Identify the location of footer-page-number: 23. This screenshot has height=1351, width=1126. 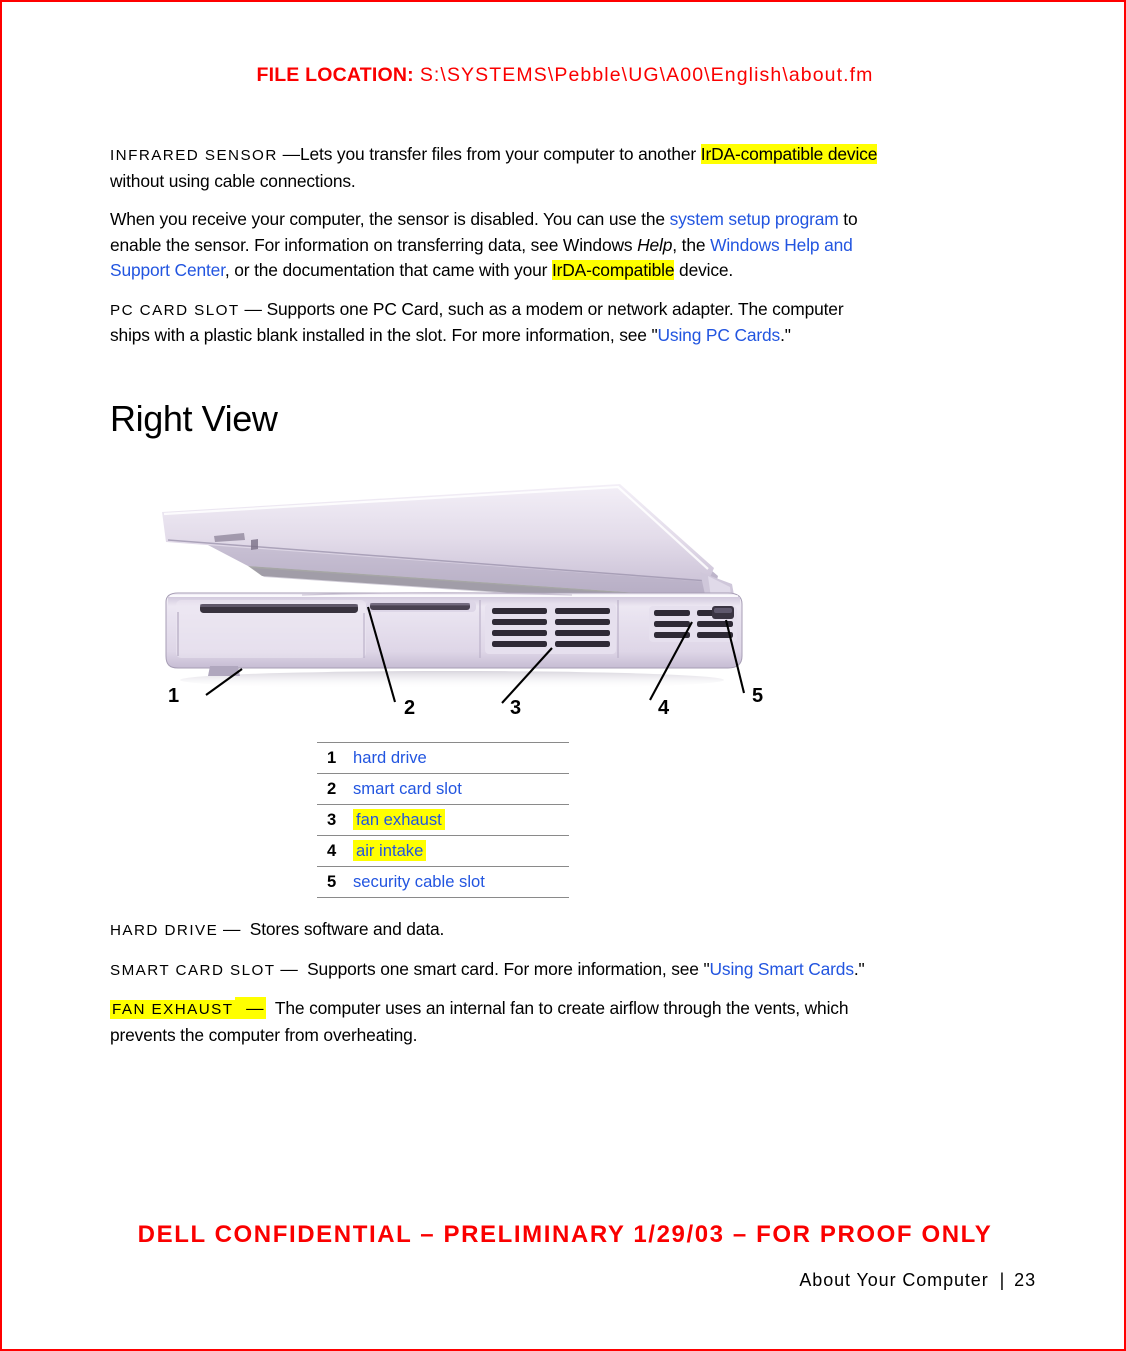
(1025, 1280).